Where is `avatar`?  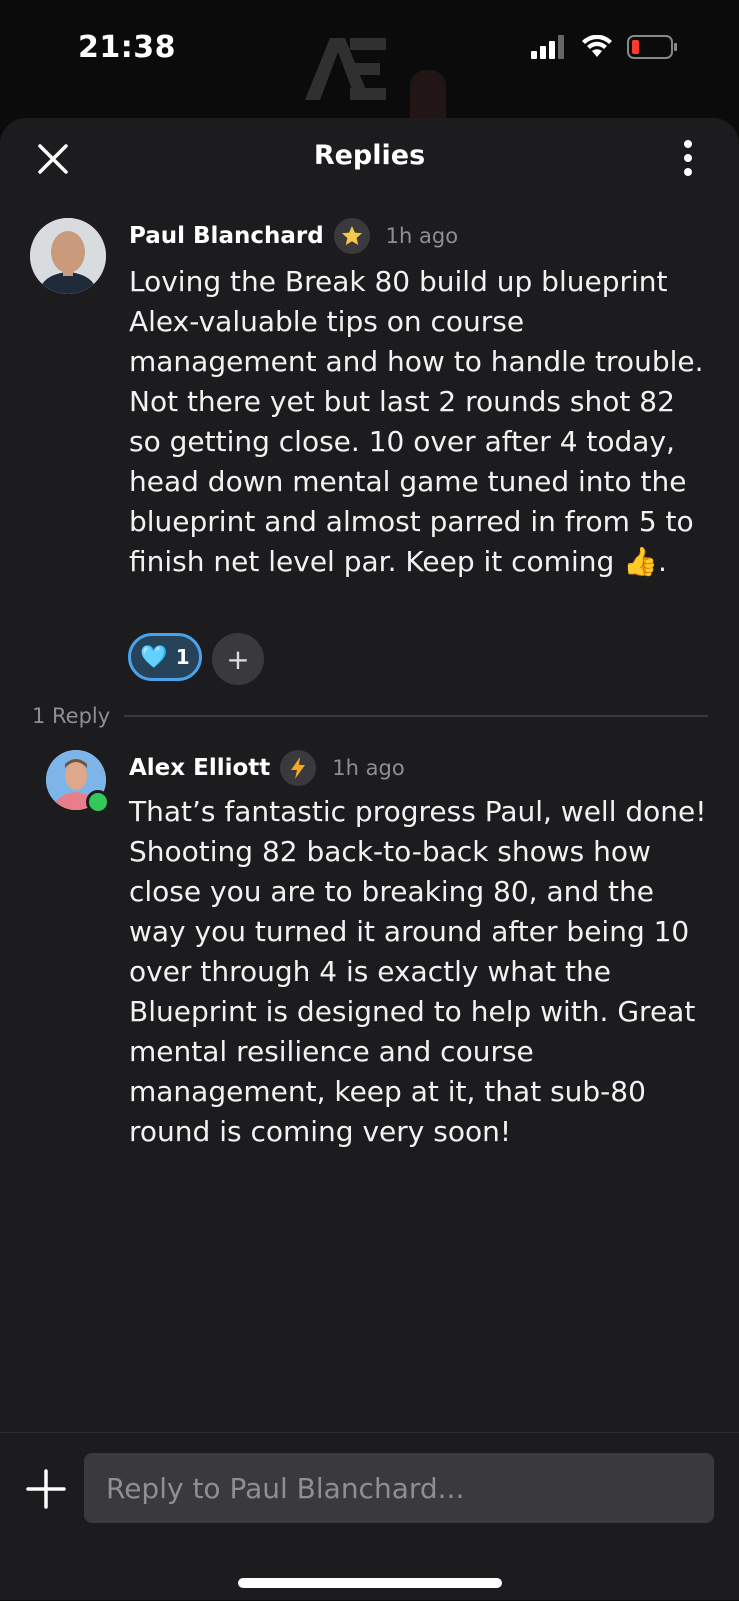 avatar is located at coordinates (68, 256).